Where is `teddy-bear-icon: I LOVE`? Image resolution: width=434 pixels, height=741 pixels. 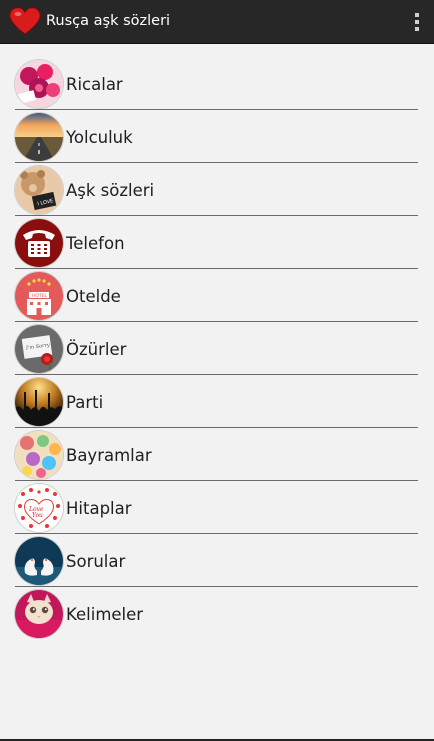 teddy-bear-icon: I LOVE is located at coordinates (39, 190).